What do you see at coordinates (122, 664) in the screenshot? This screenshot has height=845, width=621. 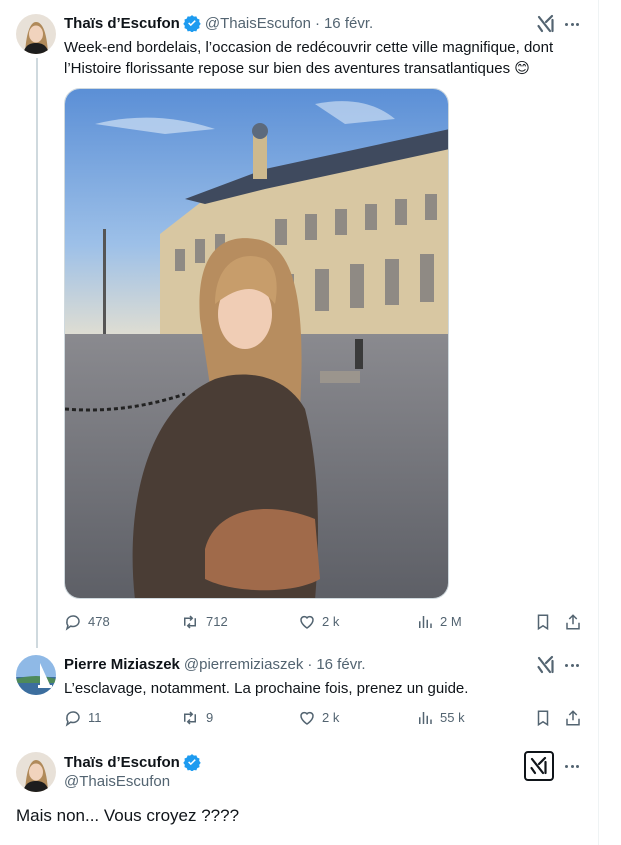 I see `author-name: Pierre Miziaszek` at bounding box center [122, 664].